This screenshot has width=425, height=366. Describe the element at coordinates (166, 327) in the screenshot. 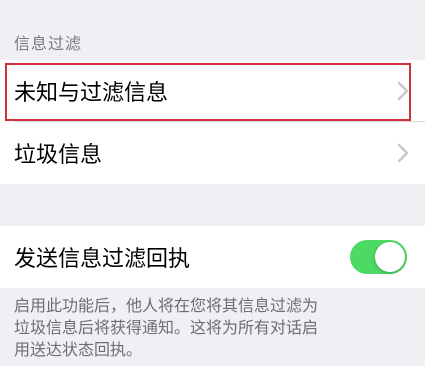

I see `footer-line: 垃圾信息后将获得通知。这将为所有对话启` at that location.